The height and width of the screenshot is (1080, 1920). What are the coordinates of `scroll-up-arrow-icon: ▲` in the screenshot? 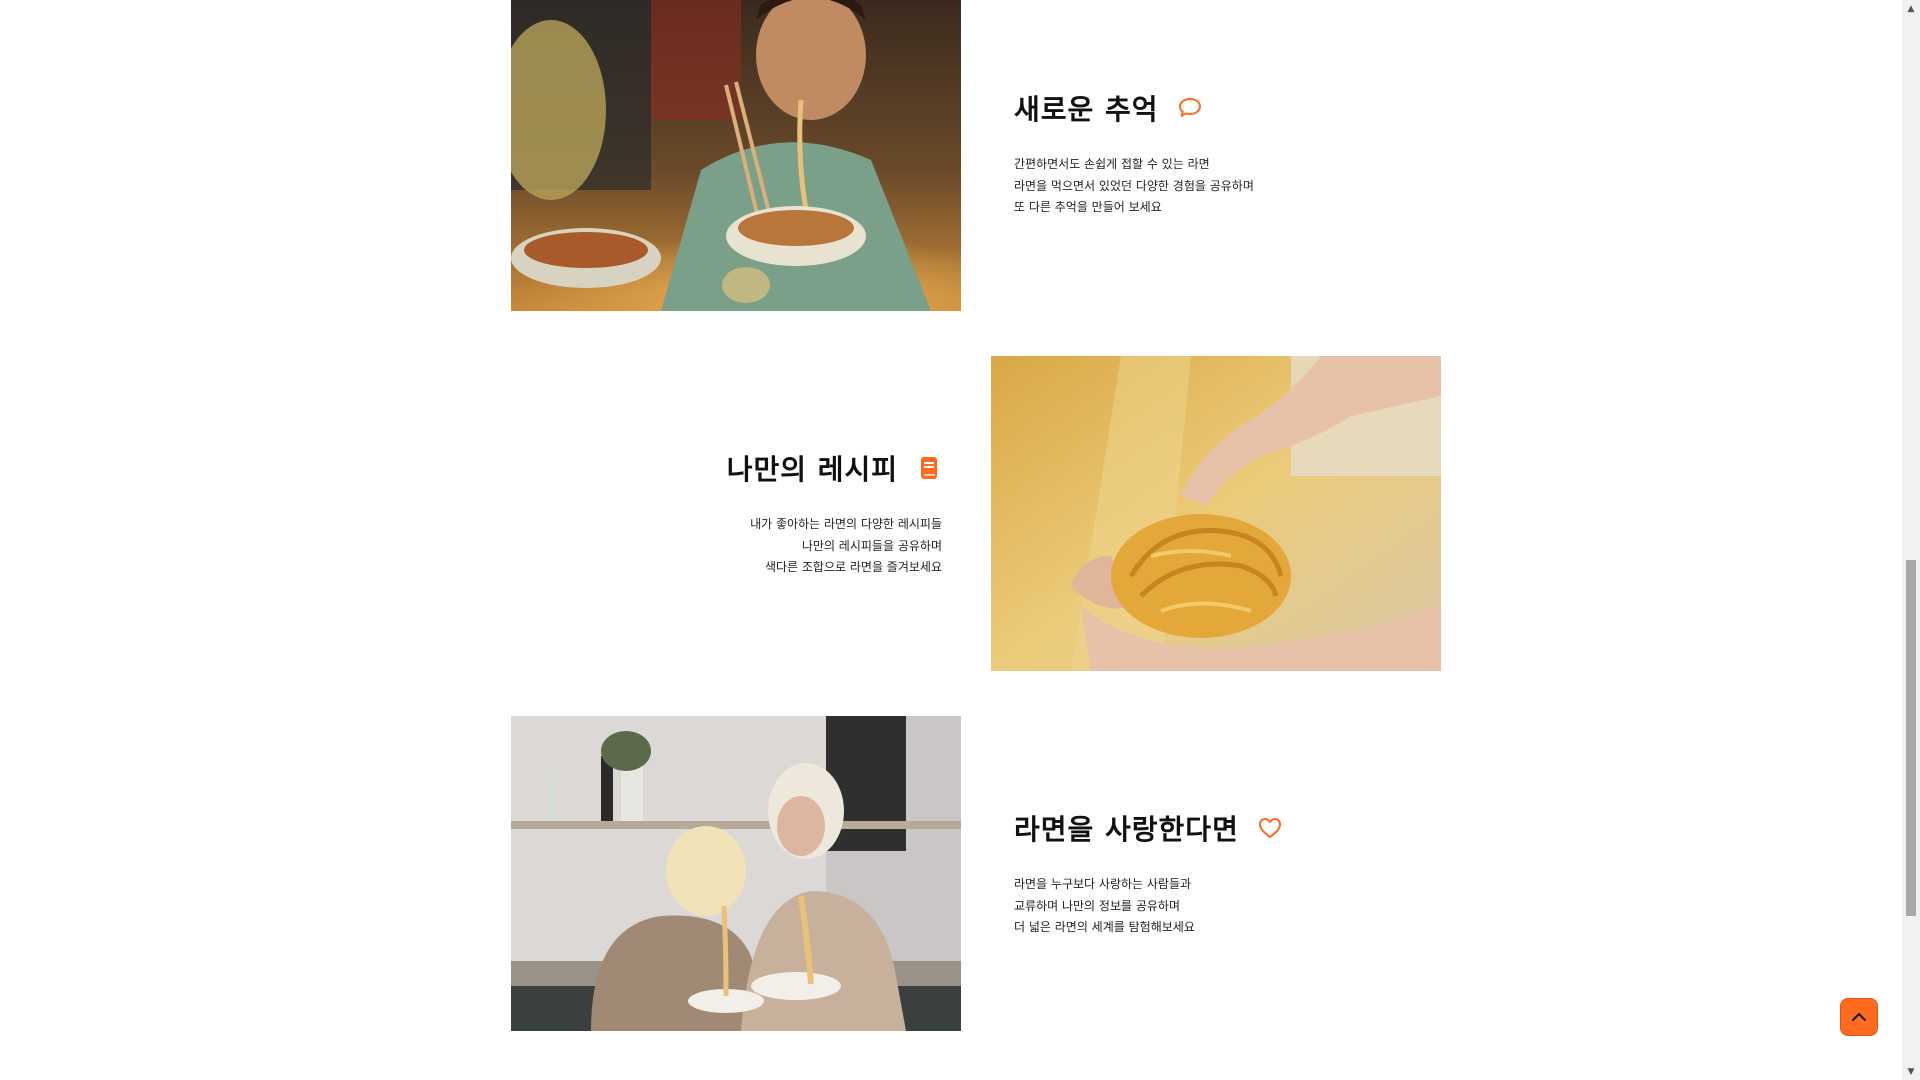 It's located at (1911, 8).